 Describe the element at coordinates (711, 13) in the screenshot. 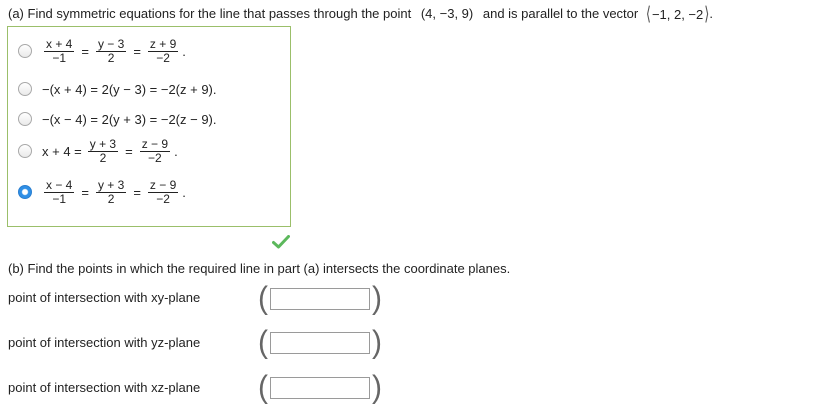

I see `part-a-end: .` at that location.